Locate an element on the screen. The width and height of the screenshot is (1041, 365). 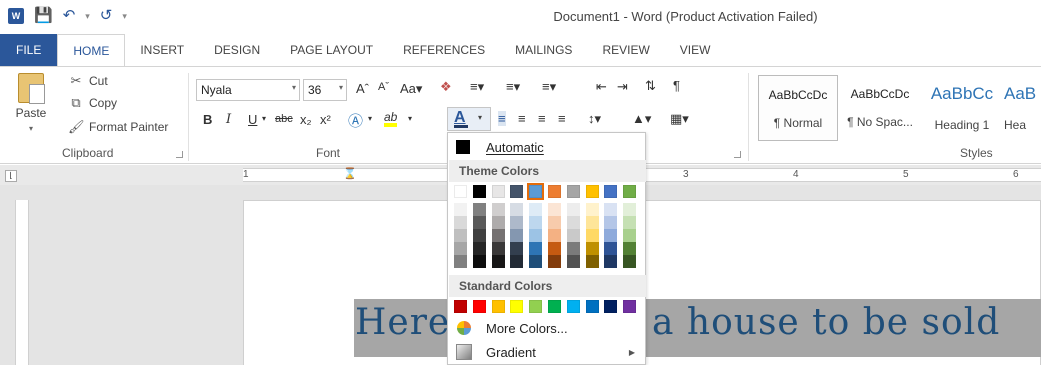
font-size-select: 36 ▾ is located at coordinates (325, 90).